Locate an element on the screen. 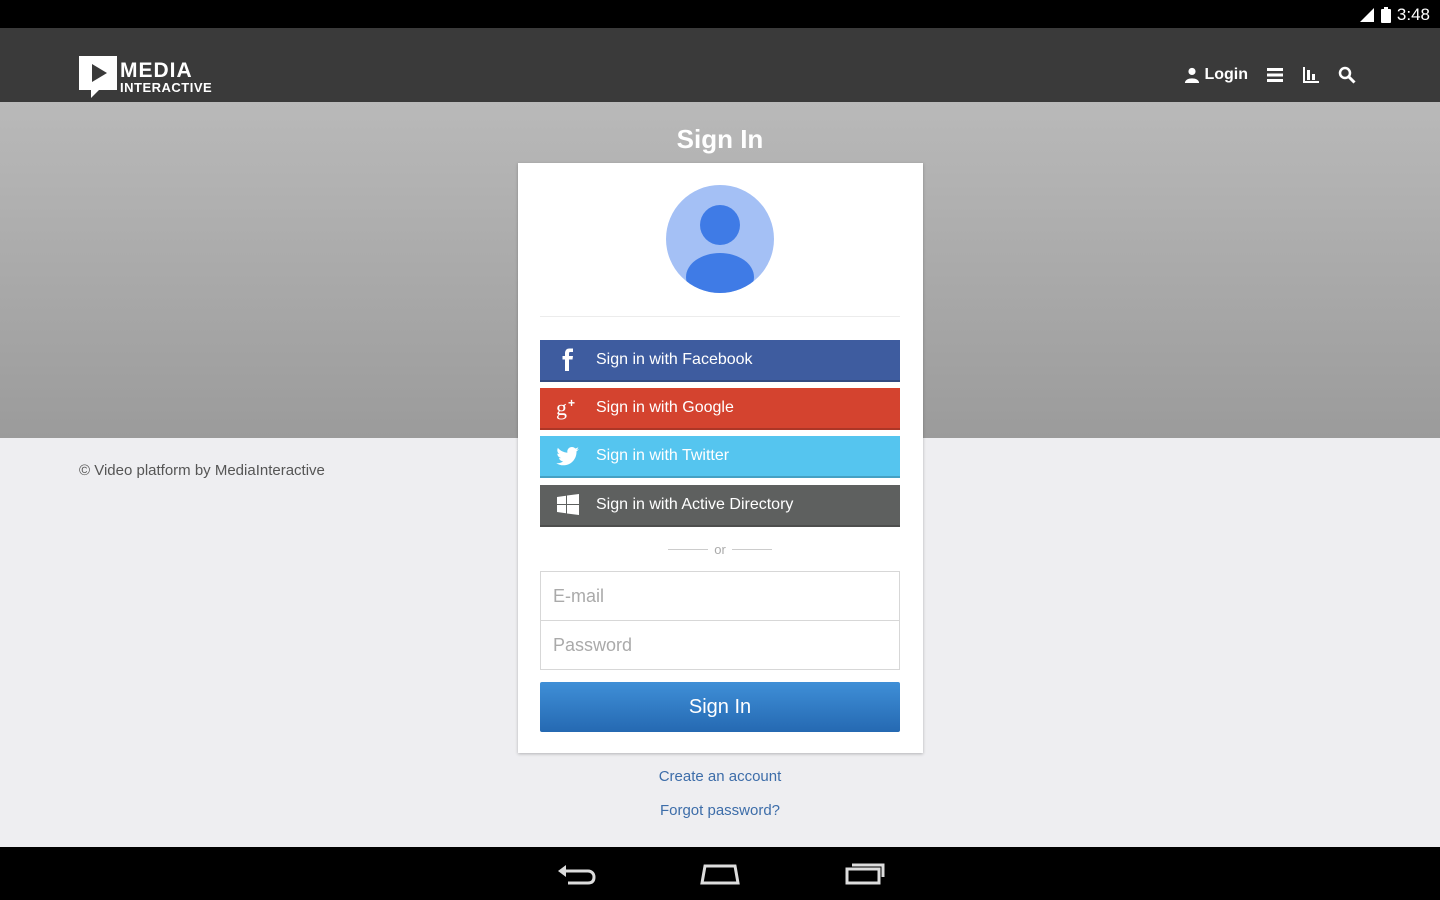 The image size is (1440, 900). battery-icon is located at coordinates (1385, 15).